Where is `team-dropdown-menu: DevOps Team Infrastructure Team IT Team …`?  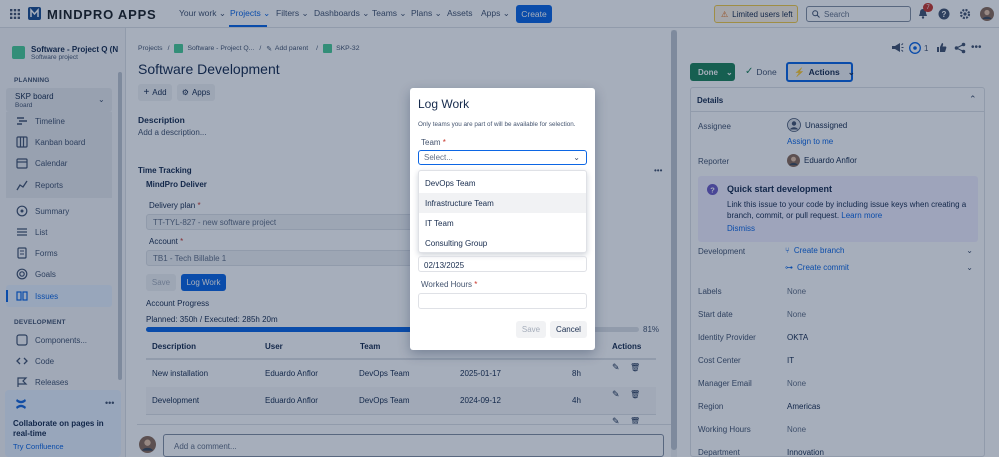 team-dropdown-menu: DevOps Team Infrastructure Team IT Team … is located at coordinates (502, 211).